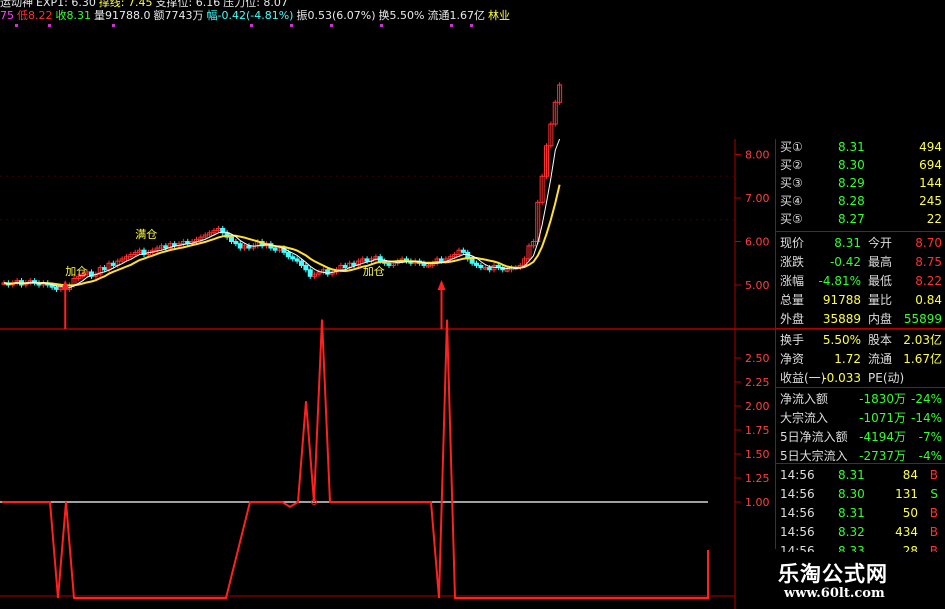  I want to click on quote-field-0: 75, so click(7, 15).